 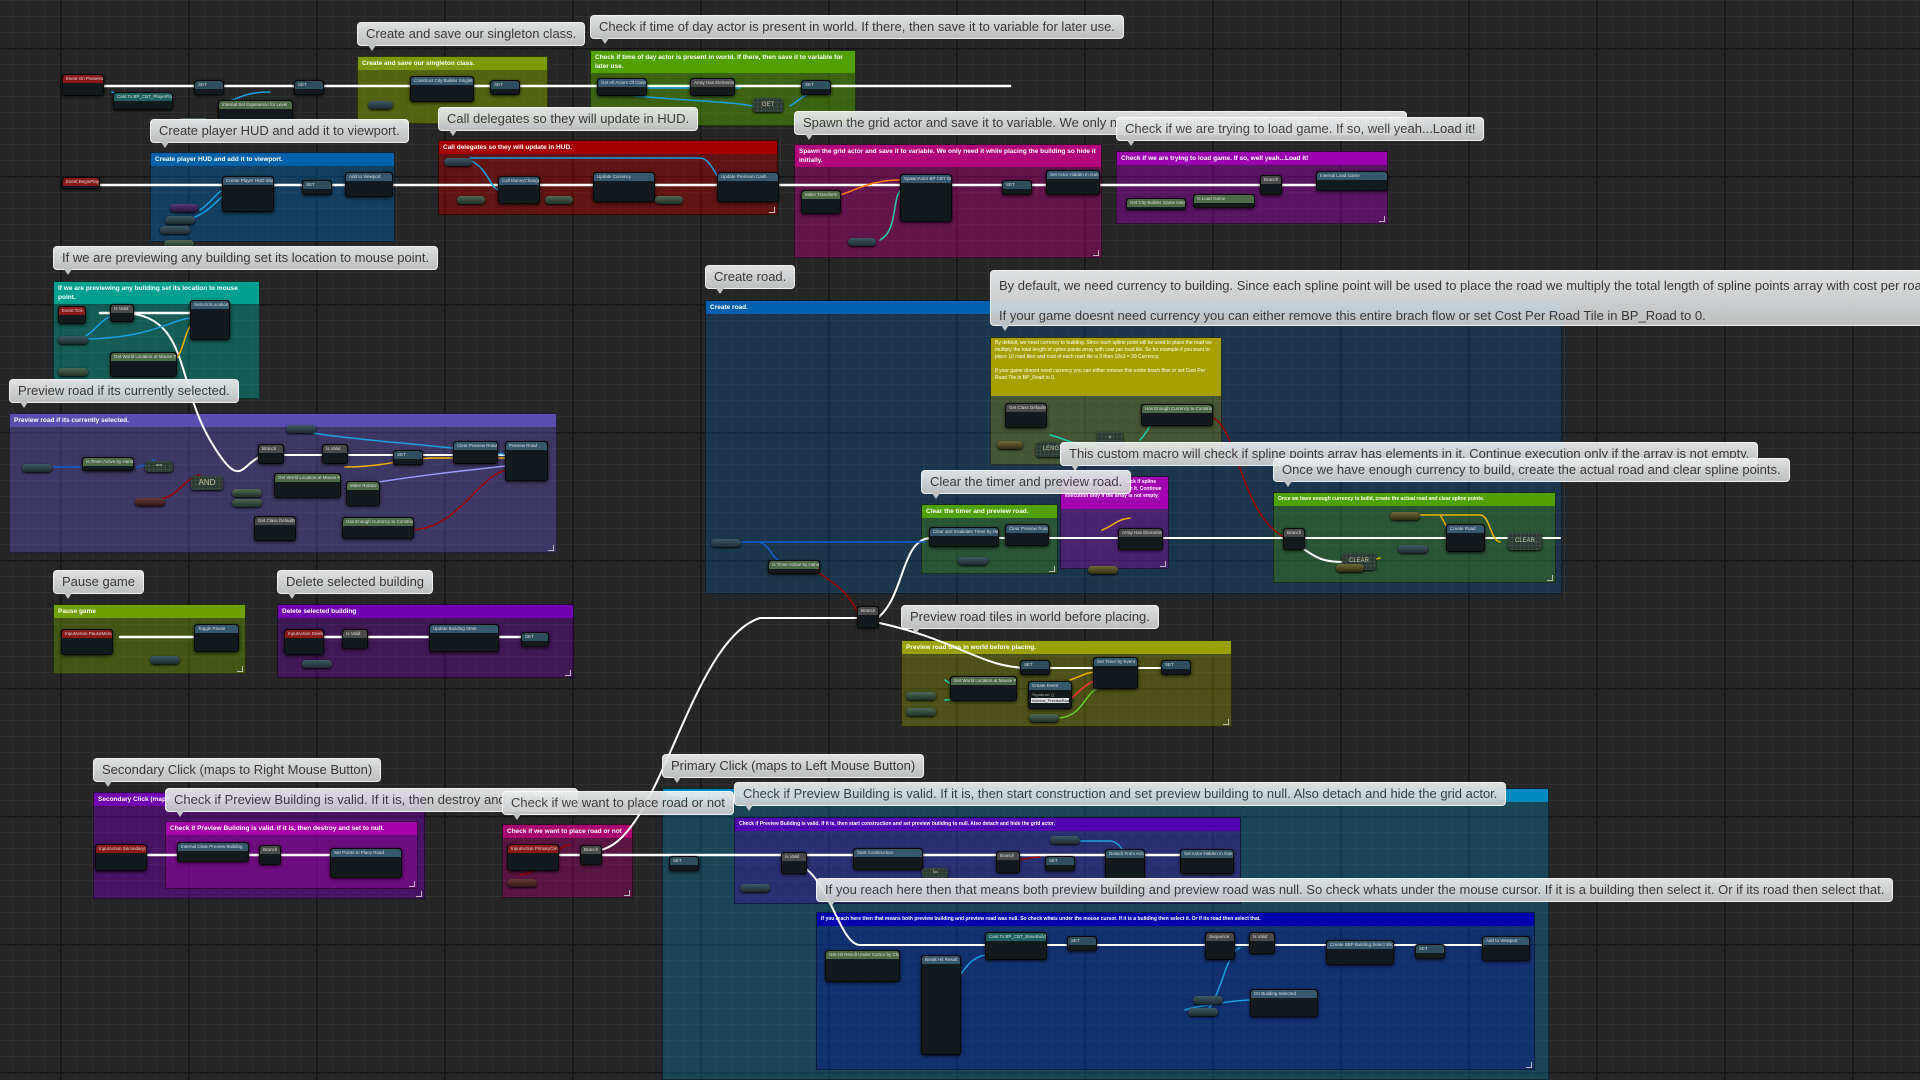 What do you see at coordinates (768, 105) in the screenshot?
I see `node-array-get: GET` at bounding box center [768, 105].